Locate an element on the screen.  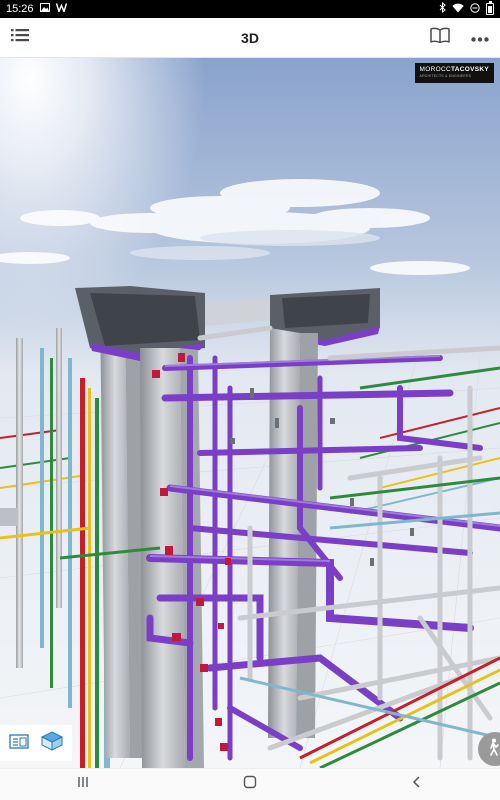
walk-person-icon is located at coordinates (493, 749).